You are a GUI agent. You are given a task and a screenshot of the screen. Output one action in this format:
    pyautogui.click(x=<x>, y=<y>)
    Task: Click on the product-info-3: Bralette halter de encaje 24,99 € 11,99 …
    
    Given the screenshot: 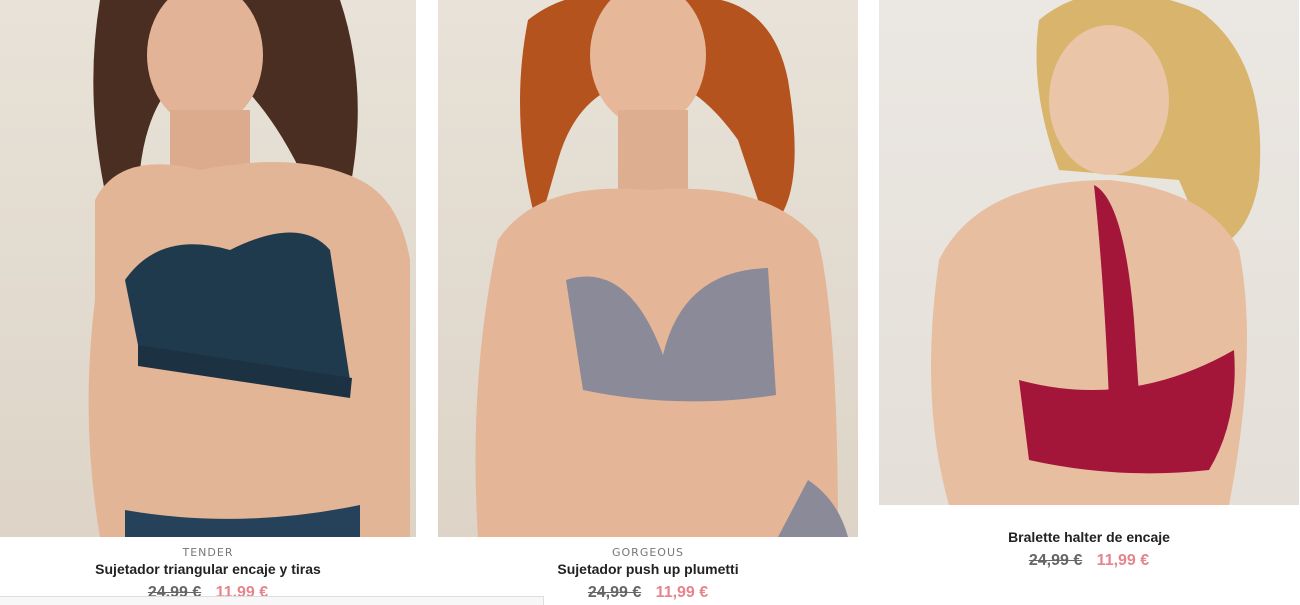 What is the action you would take?
    pyautogui.click(x=1089, y=542)
    